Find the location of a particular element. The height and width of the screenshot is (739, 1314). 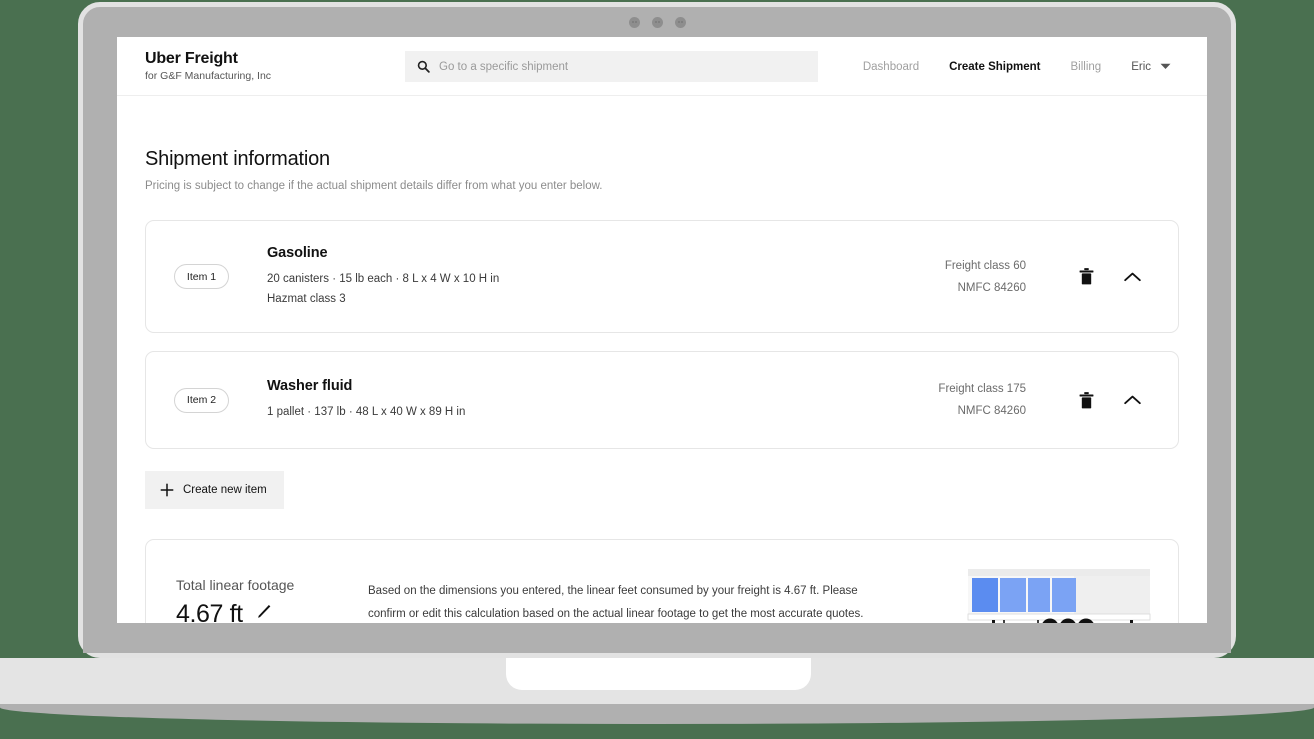

page-title: Shipment information is located at coordinates (237, 159).